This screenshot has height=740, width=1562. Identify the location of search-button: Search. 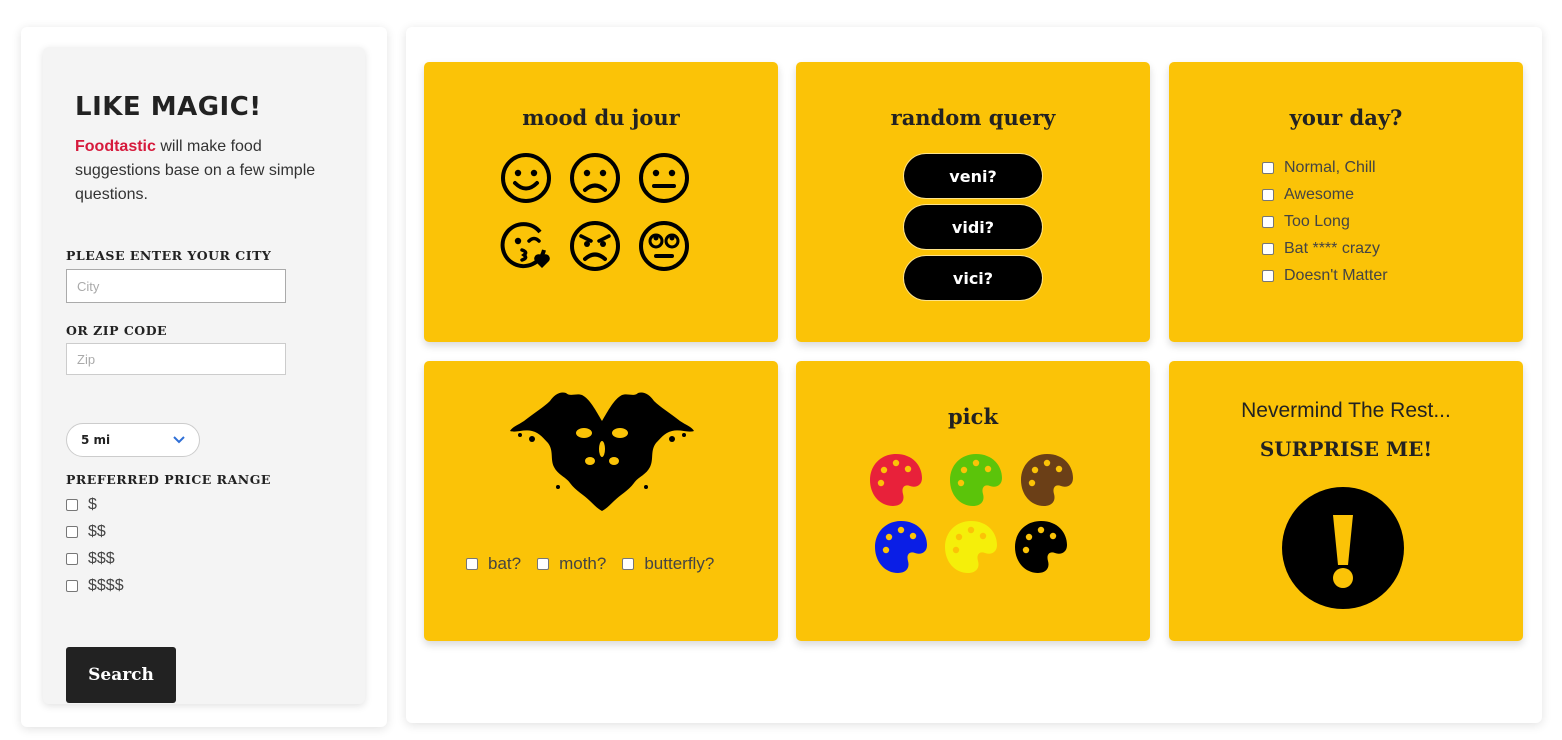
(121, 675).